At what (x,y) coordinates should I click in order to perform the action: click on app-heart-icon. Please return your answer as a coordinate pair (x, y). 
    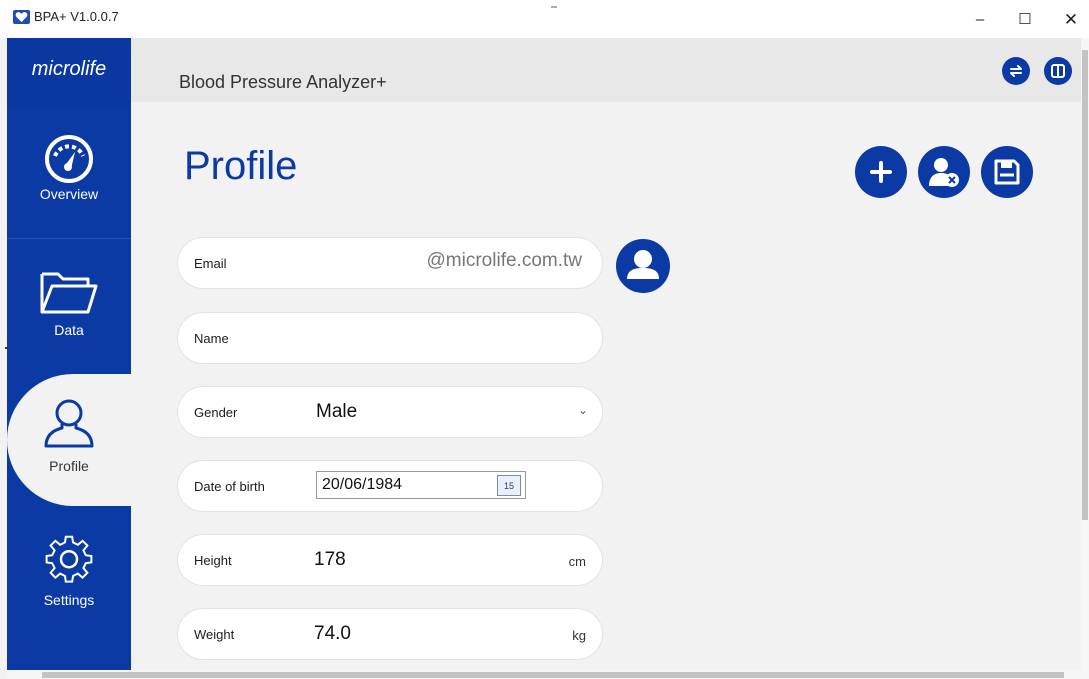
    Looking at the image, I should click on (21, 17).